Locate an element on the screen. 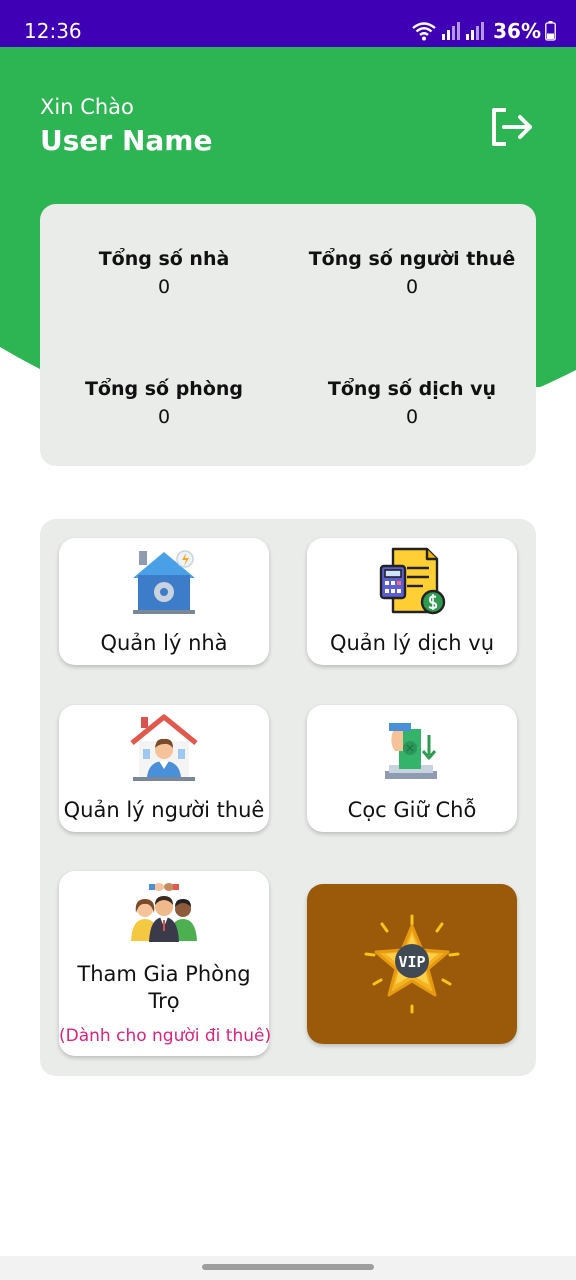 The image size is (576, 1280). tile-label: Cọc Giữ Chỗ is located at coordinates (412, 810).